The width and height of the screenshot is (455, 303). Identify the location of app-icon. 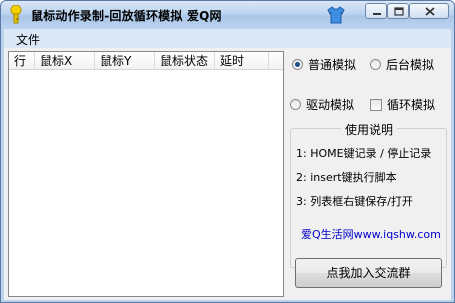
(16, 14).